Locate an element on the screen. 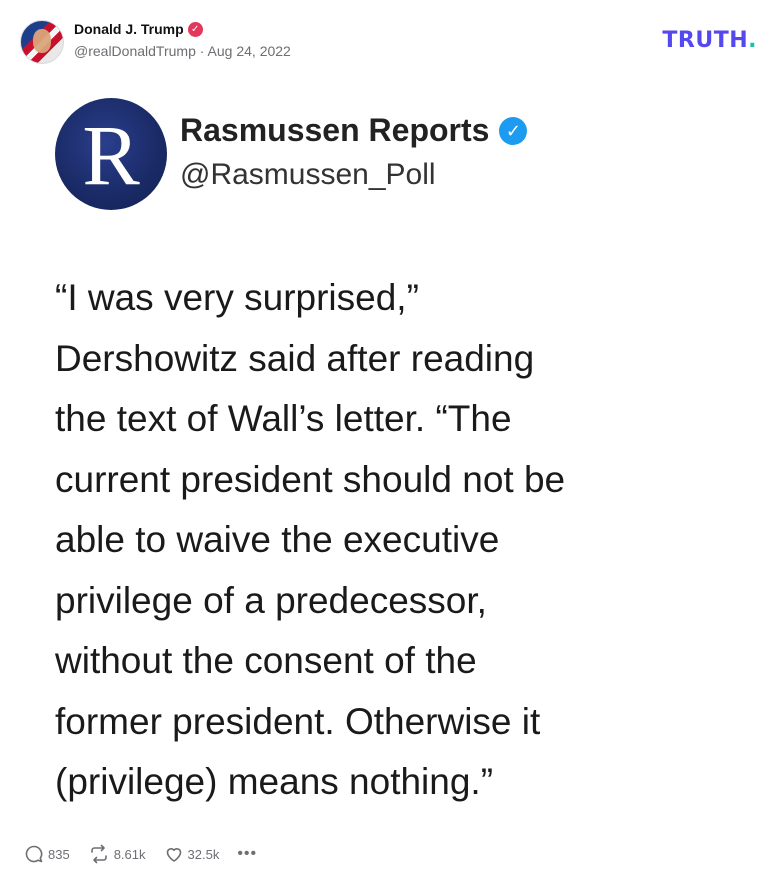  source-handle: @Rasmussen_Poll is located at coordinates (308, 174).